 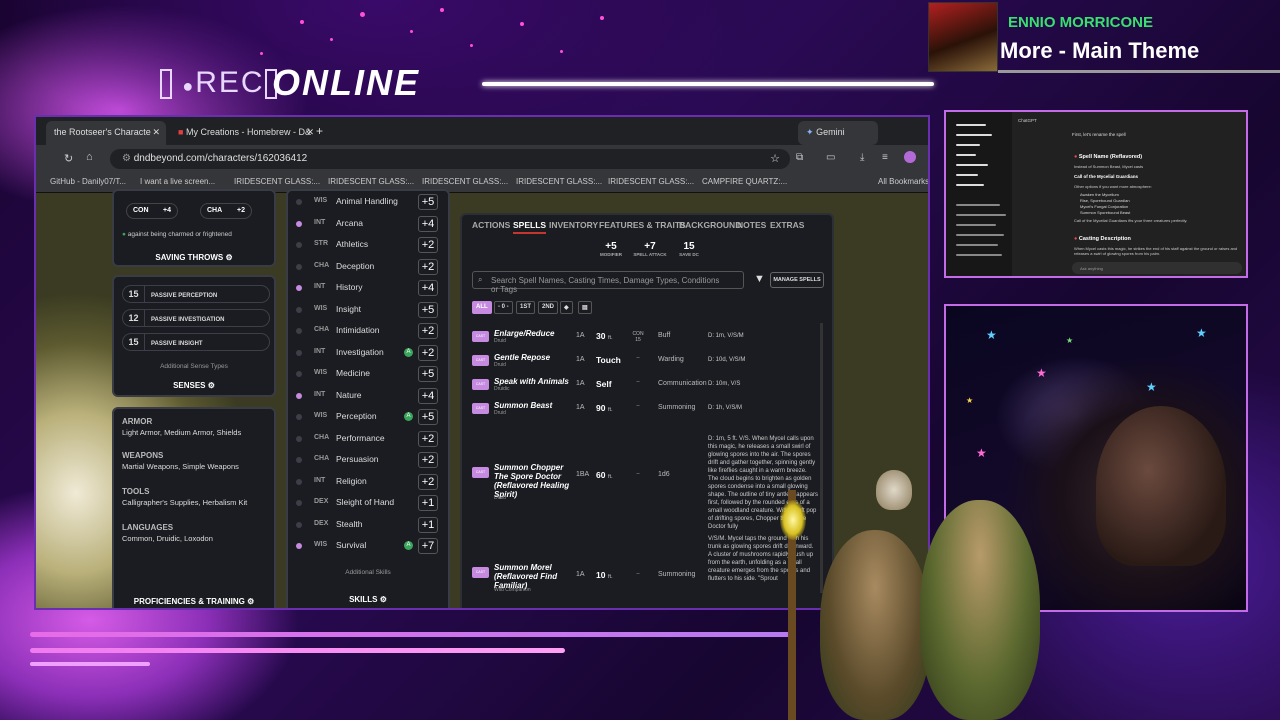 I want to click on skills-title: SKILLS ⚙, so click(x=368, y=599).